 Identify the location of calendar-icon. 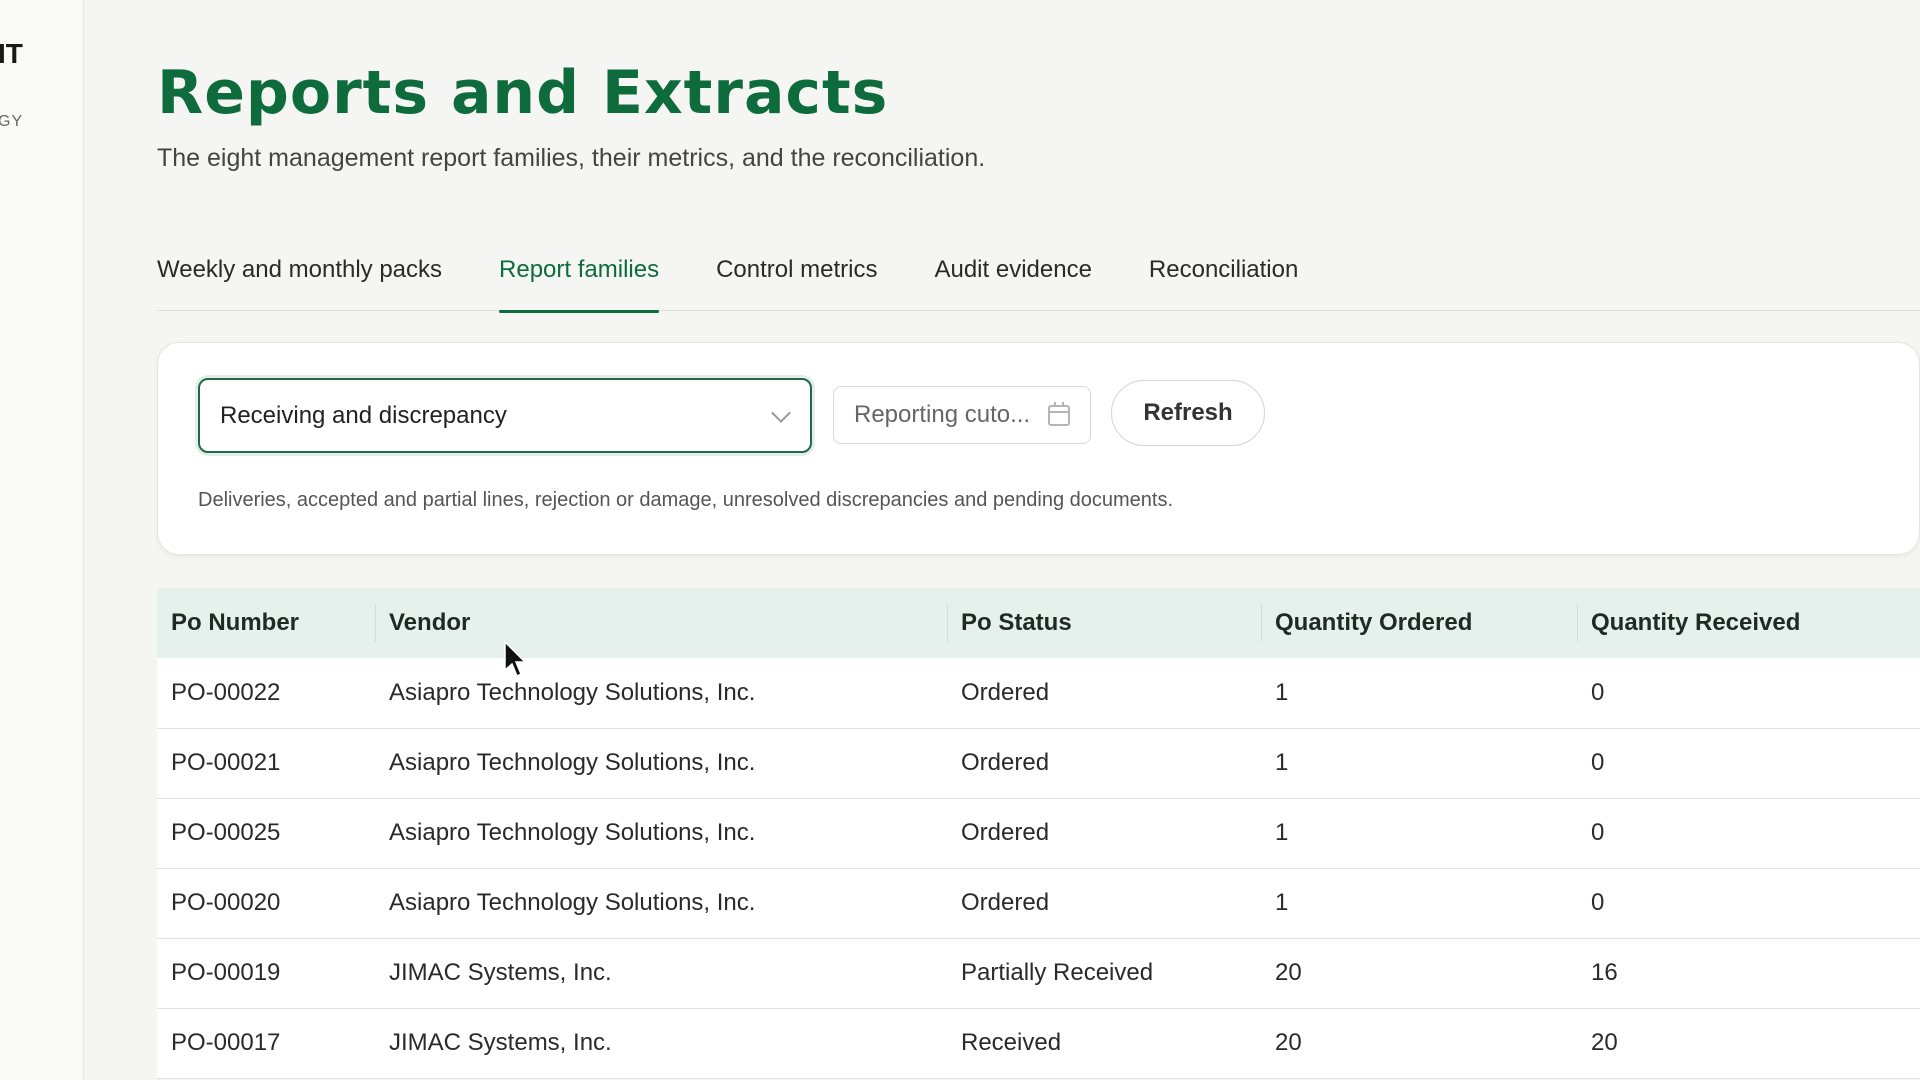
(1059, 414).